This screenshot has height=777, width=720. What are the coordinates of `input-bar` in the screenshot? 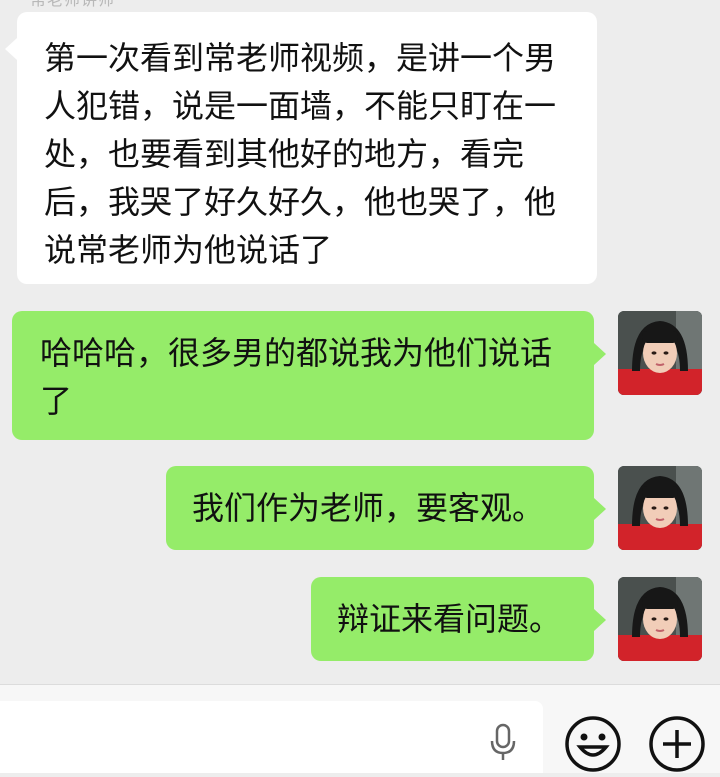 It's located at (360, 728).